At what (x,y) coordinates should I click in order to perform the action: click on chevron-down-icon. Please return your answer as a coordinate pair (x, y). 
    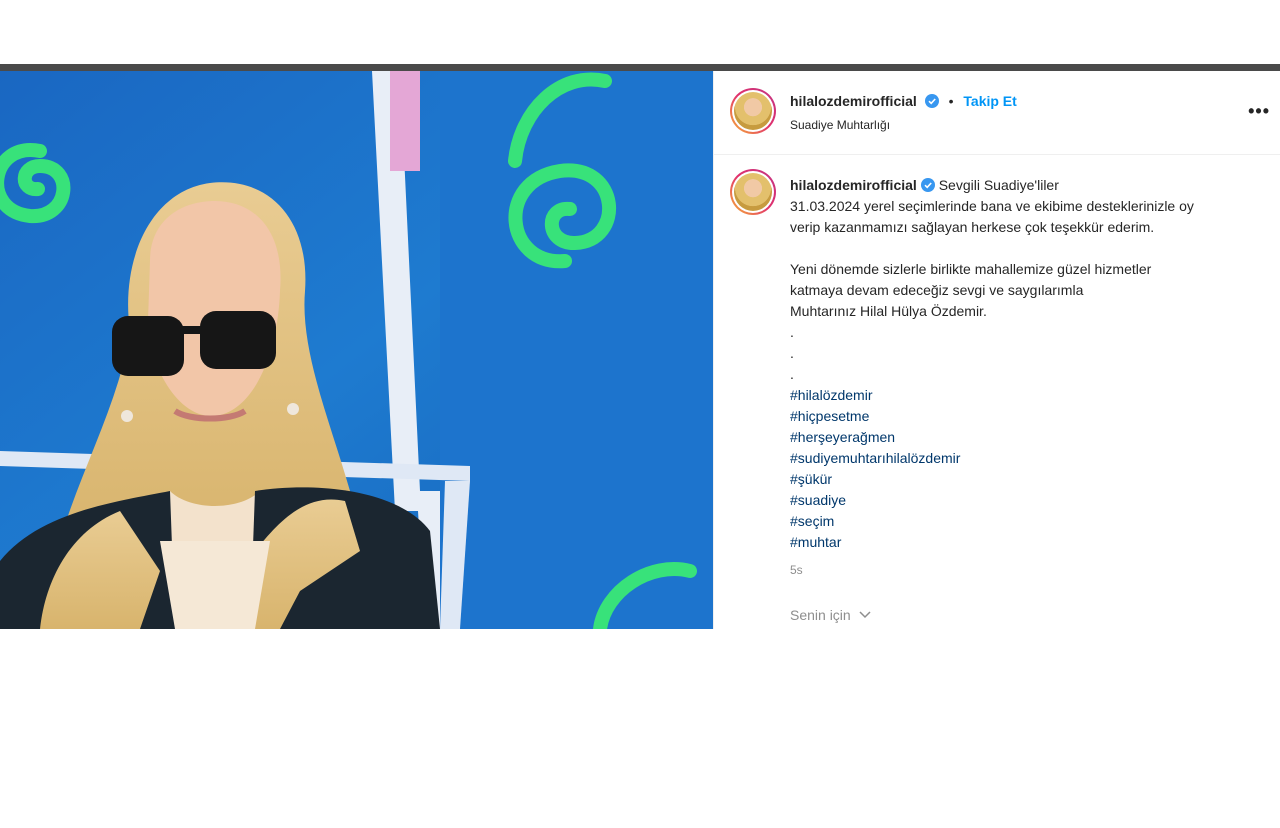
    Looking at the image, I should click on (865, 615).